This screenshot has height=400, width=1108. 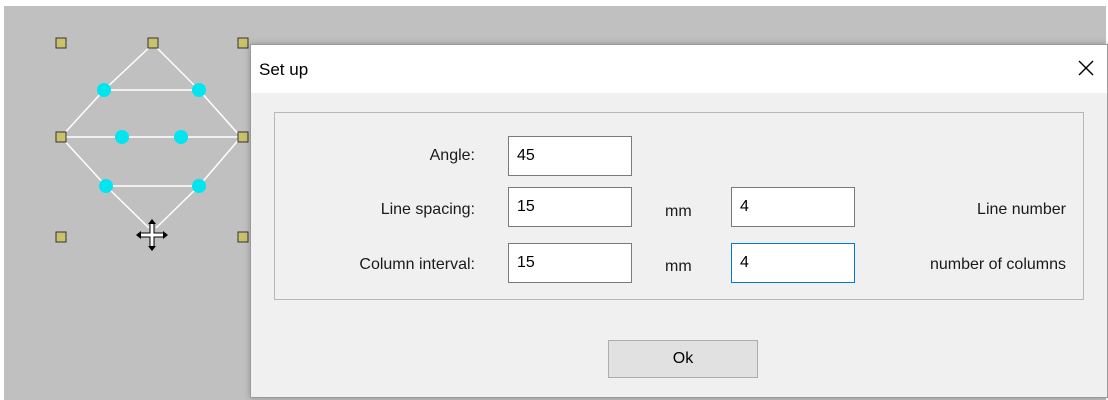 I want to click on angle-input, so click(x=570, y=156).